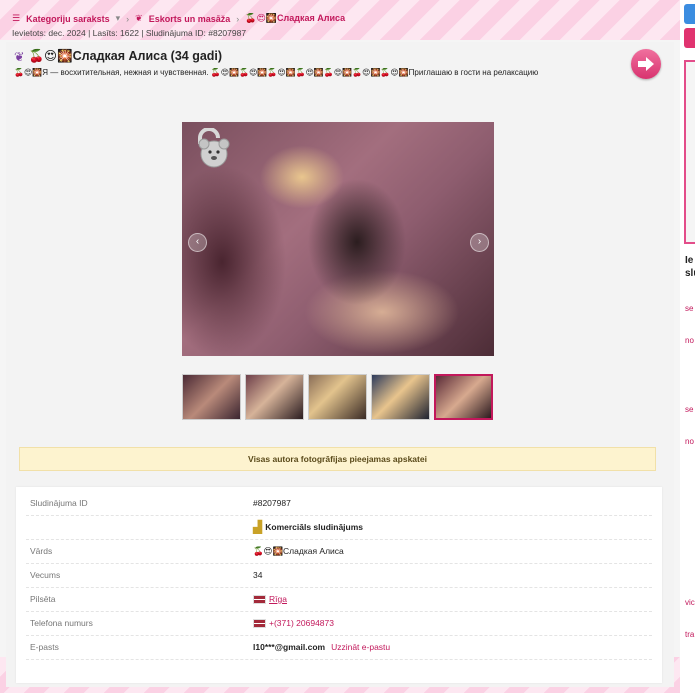 This screenshot has height=693, width=695. Describe the element at coordinates (463, 397) in the screenshot. I see `thumbnail-active` at that location.